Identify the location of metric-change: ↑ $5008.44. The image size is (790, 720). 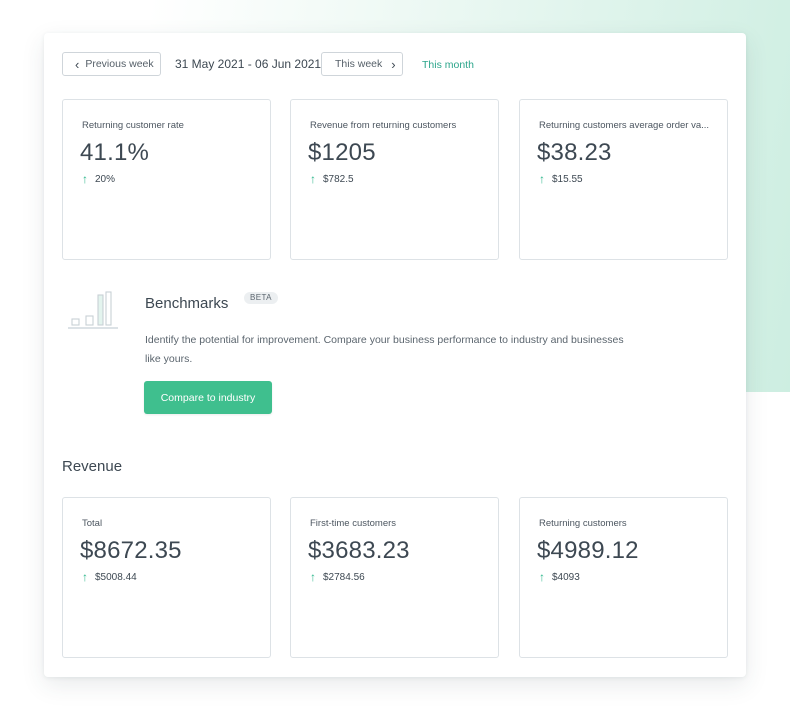
(109, 577).